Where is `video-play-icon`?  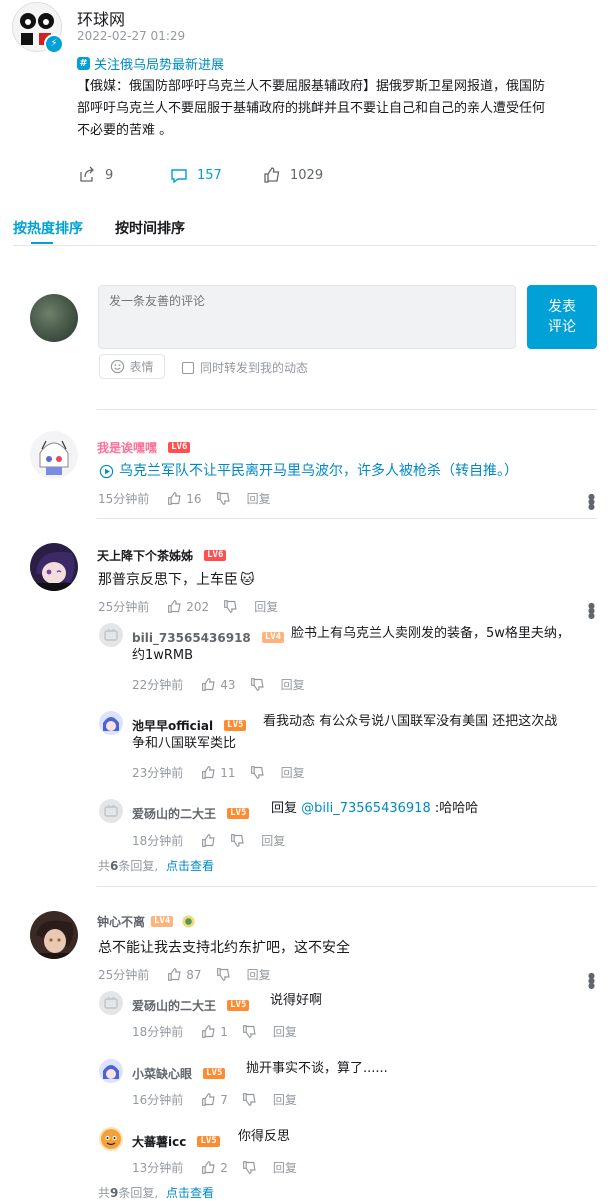
video-play-icon is located at coordinates (106, 471).